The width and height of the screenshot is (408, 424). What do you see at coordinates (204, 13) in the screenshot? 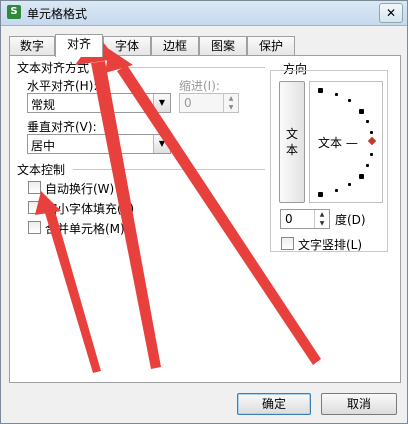
I see `title-bar: S 单元格格式 ✕` at bounding box center [204, 13].